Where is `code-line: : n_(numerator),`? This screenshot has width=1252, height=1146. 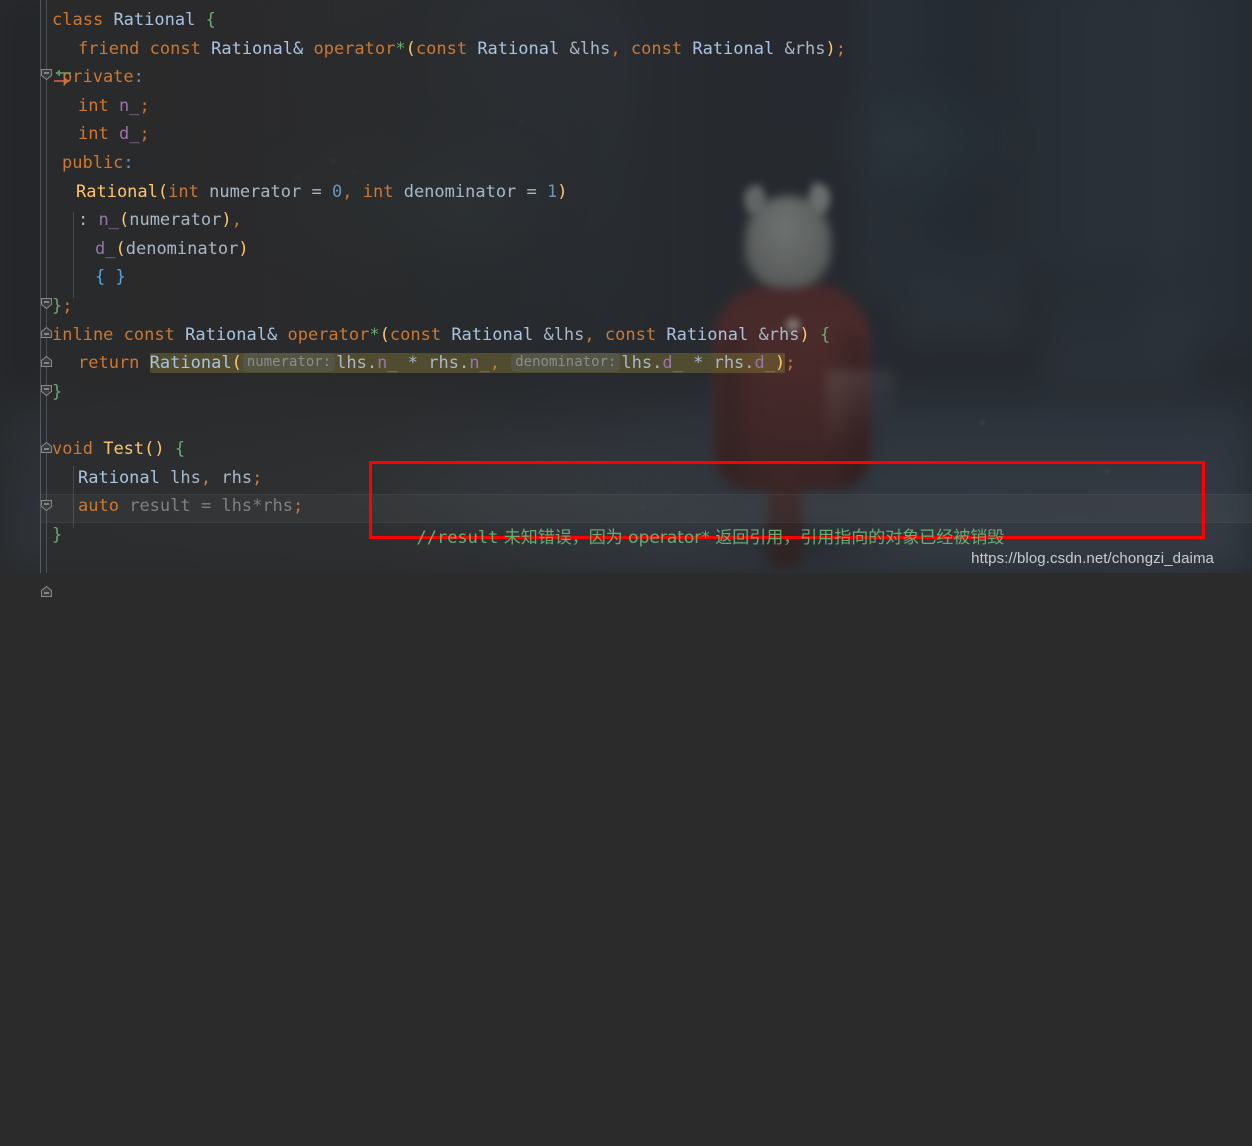
code-line: : n_(numerator), is located at coordinates (160, 220).